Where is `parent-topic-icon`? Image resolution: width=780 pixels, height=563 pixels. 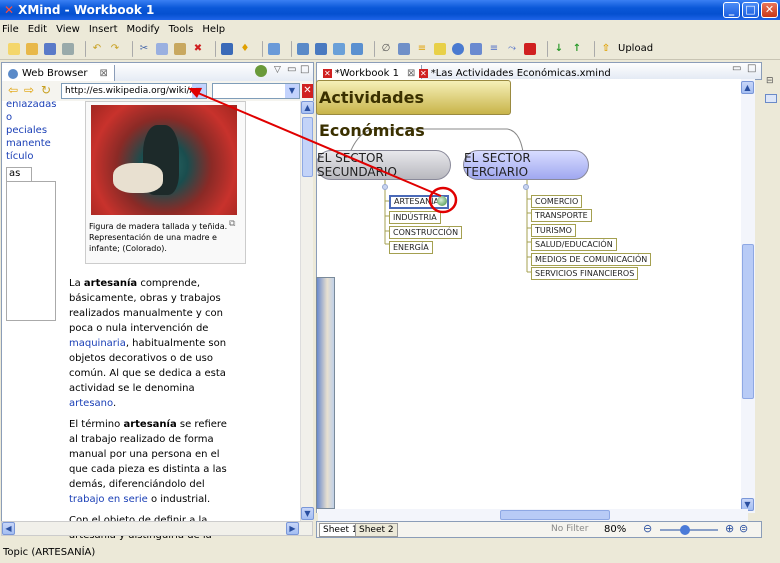
parent-topic-icon is located at coordinates (339, 48).